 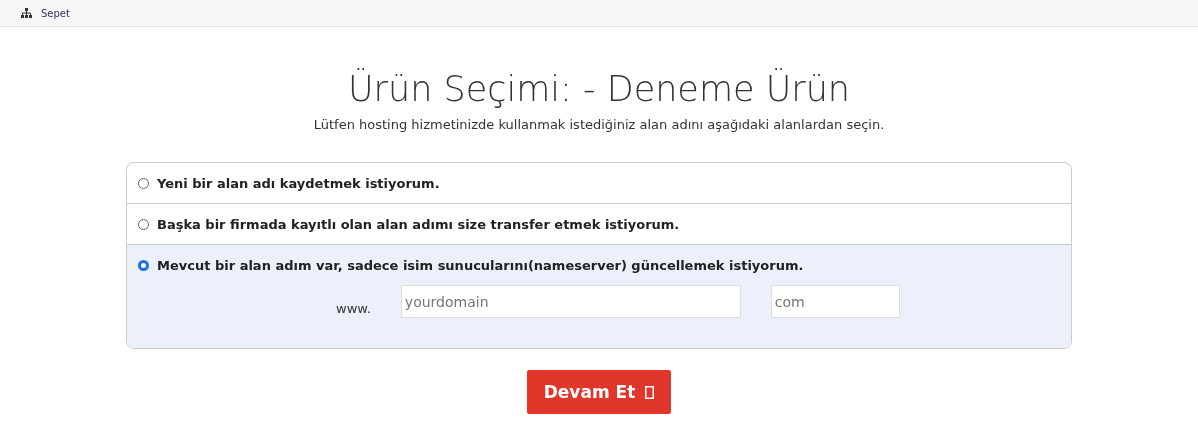 I want to click on continue-button: Devam Et, so click(x=599, y=392).